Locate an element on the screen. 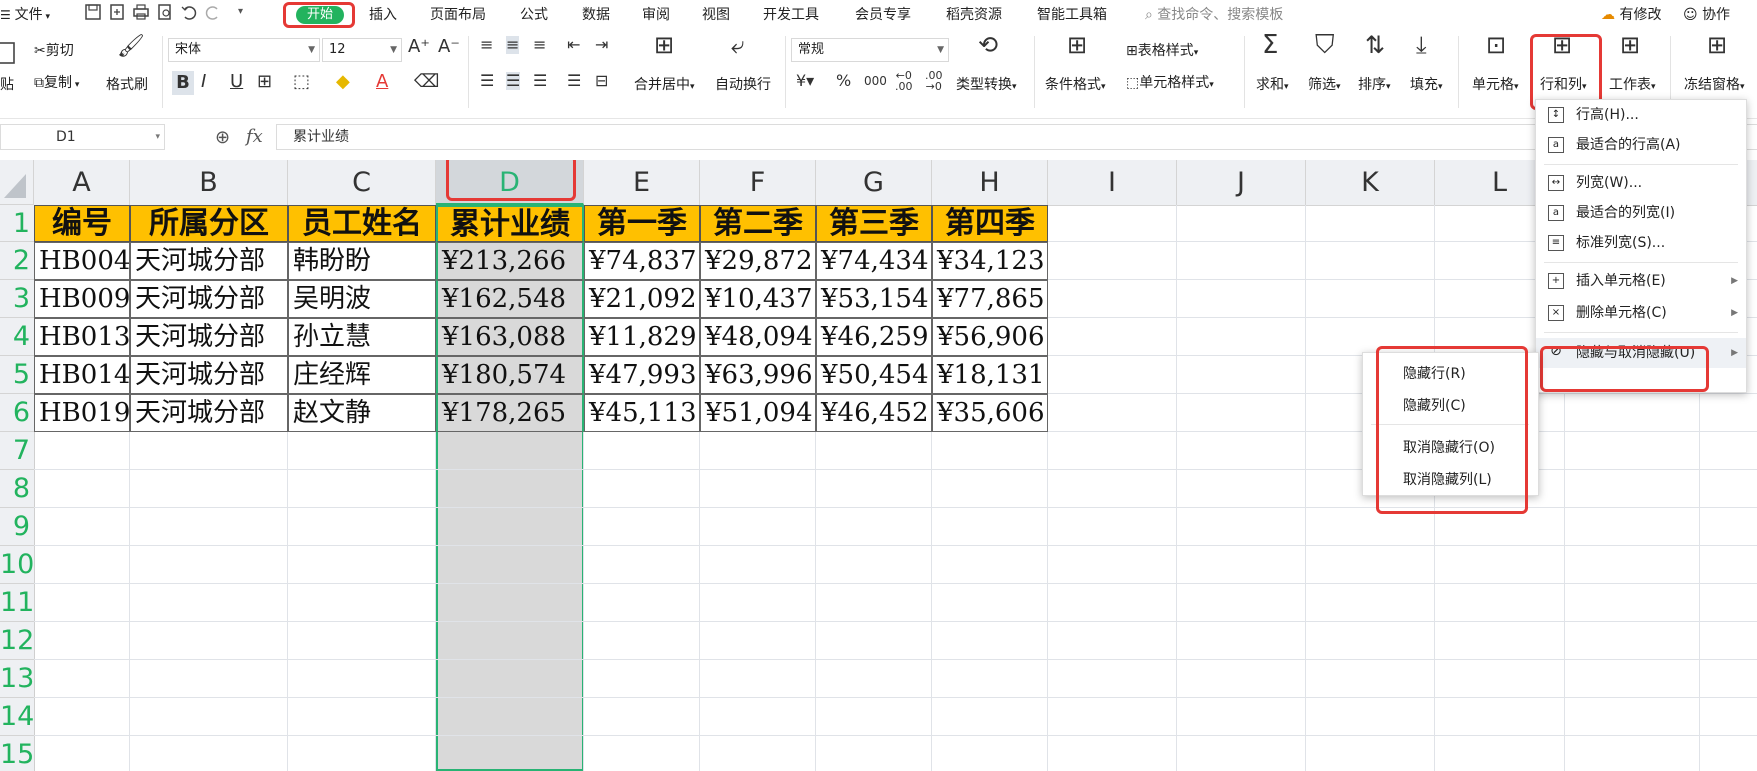 The height and width of the screenshot is (771, 1757). align-right-icon: ☰ is located at coordinates (540, 81).